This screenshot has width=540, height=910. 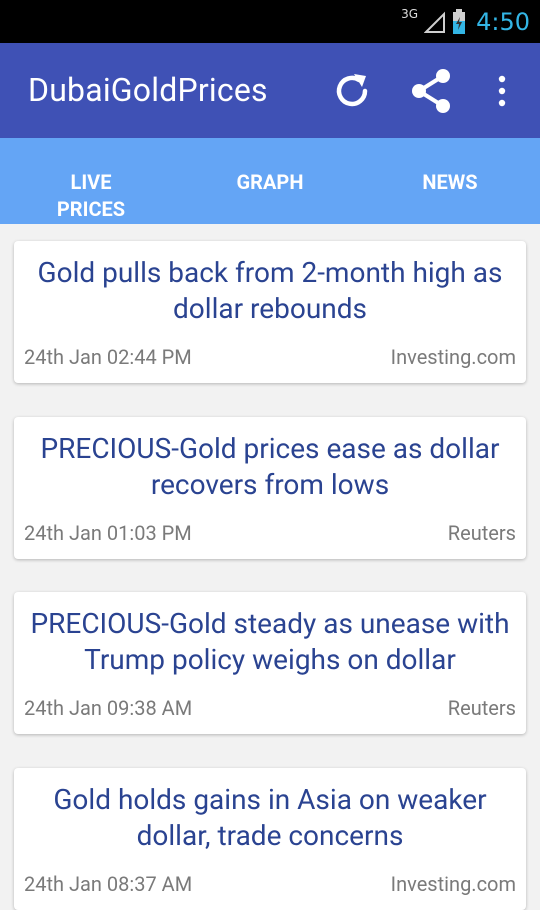 What do you see at coordinates (108, 533) in the screenshot?
I see `news-date: 24th Jan 01:03 PM` at bounding box center [108, 533].